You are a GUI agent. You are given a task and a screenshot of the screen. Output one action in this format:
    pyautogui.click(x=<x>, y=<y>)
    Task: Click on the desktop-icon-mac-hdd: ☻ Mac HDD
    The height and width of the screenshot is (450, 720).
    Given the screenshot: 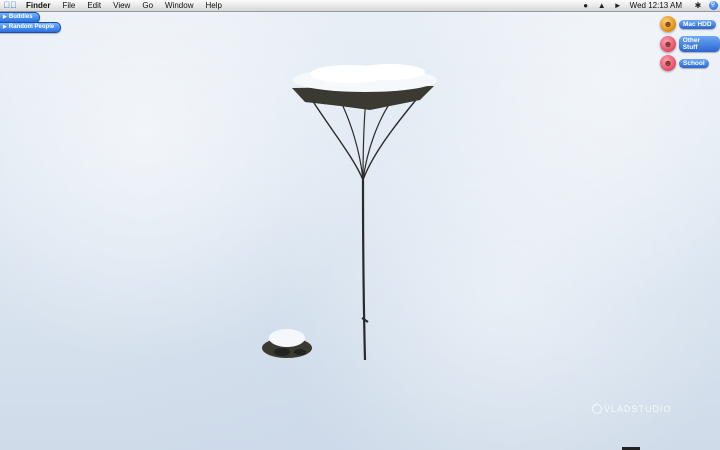 What is the action you would take?
    pyautogui.click(x=688, y=24)
    